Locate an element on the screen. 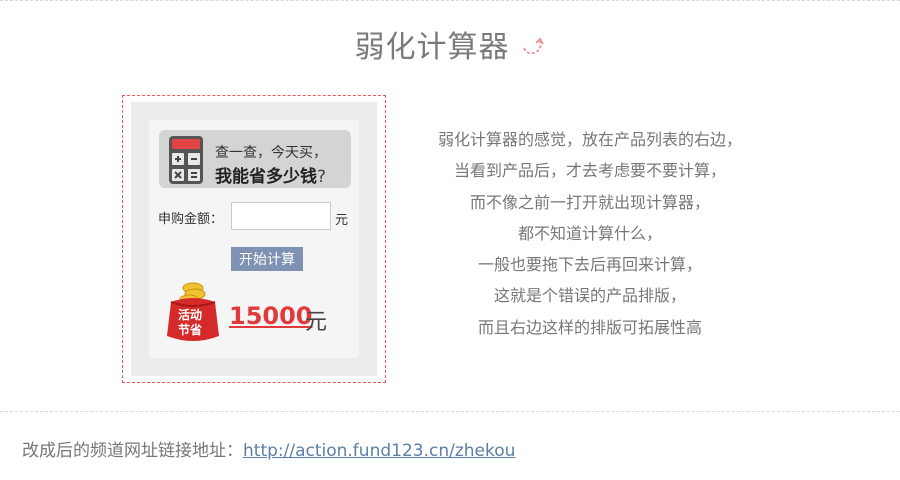  page-title-text: 弱化计算器 is located at coordinates (432, 47).